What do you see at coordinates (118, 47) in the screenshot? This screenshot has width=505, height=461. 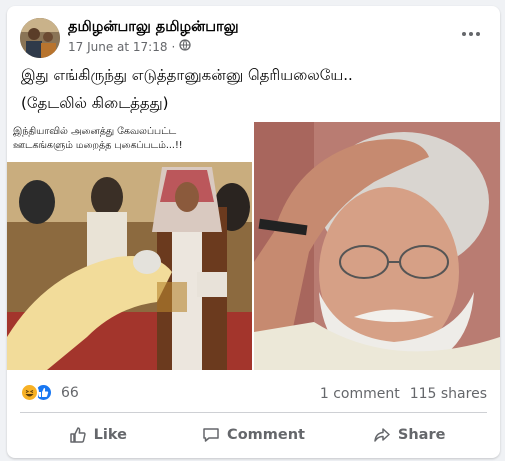 I see `post-timestamp: 17 June at 17:18` at bounding box center [118, 47].